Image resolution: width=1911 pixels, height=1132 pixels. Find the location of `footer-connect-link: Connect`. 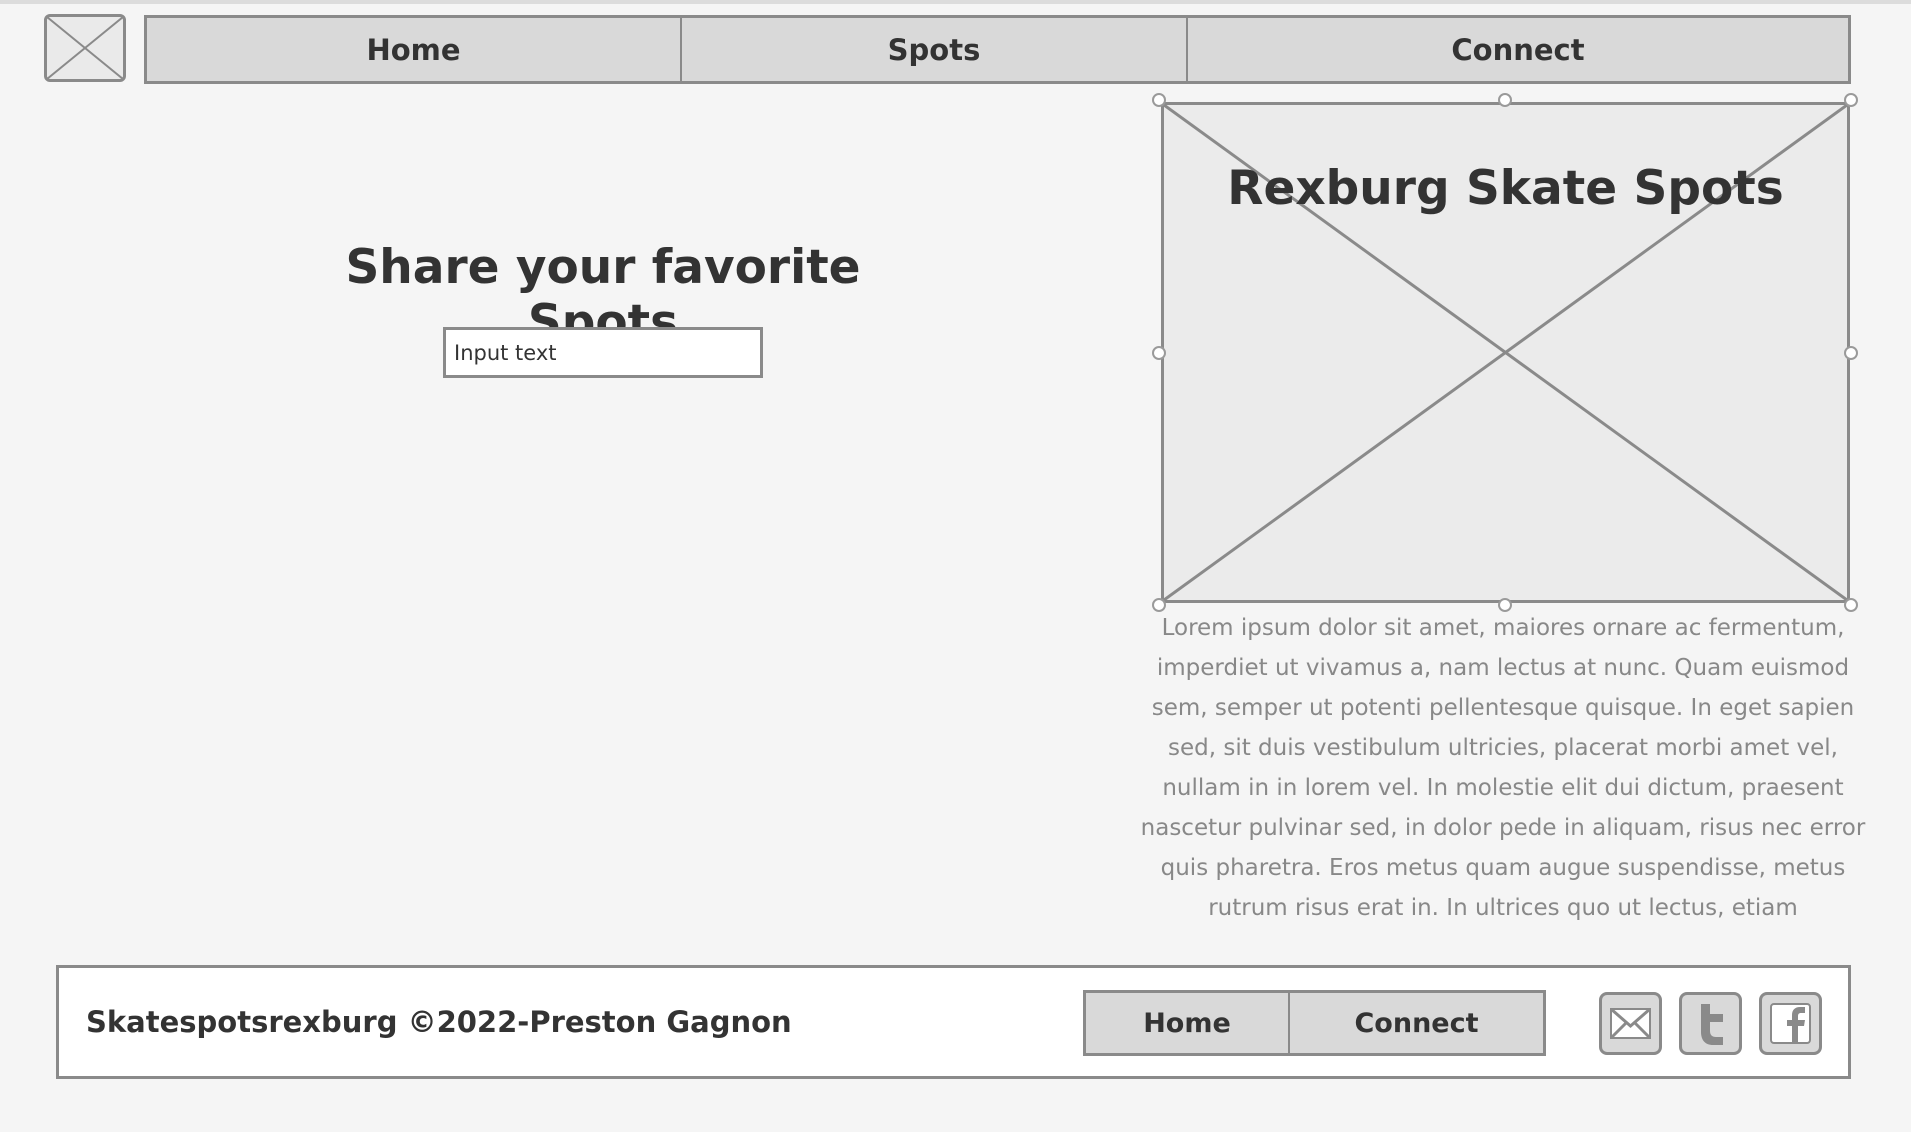

footer-connect-link: Connect is located at coordinates (1416, 1023).